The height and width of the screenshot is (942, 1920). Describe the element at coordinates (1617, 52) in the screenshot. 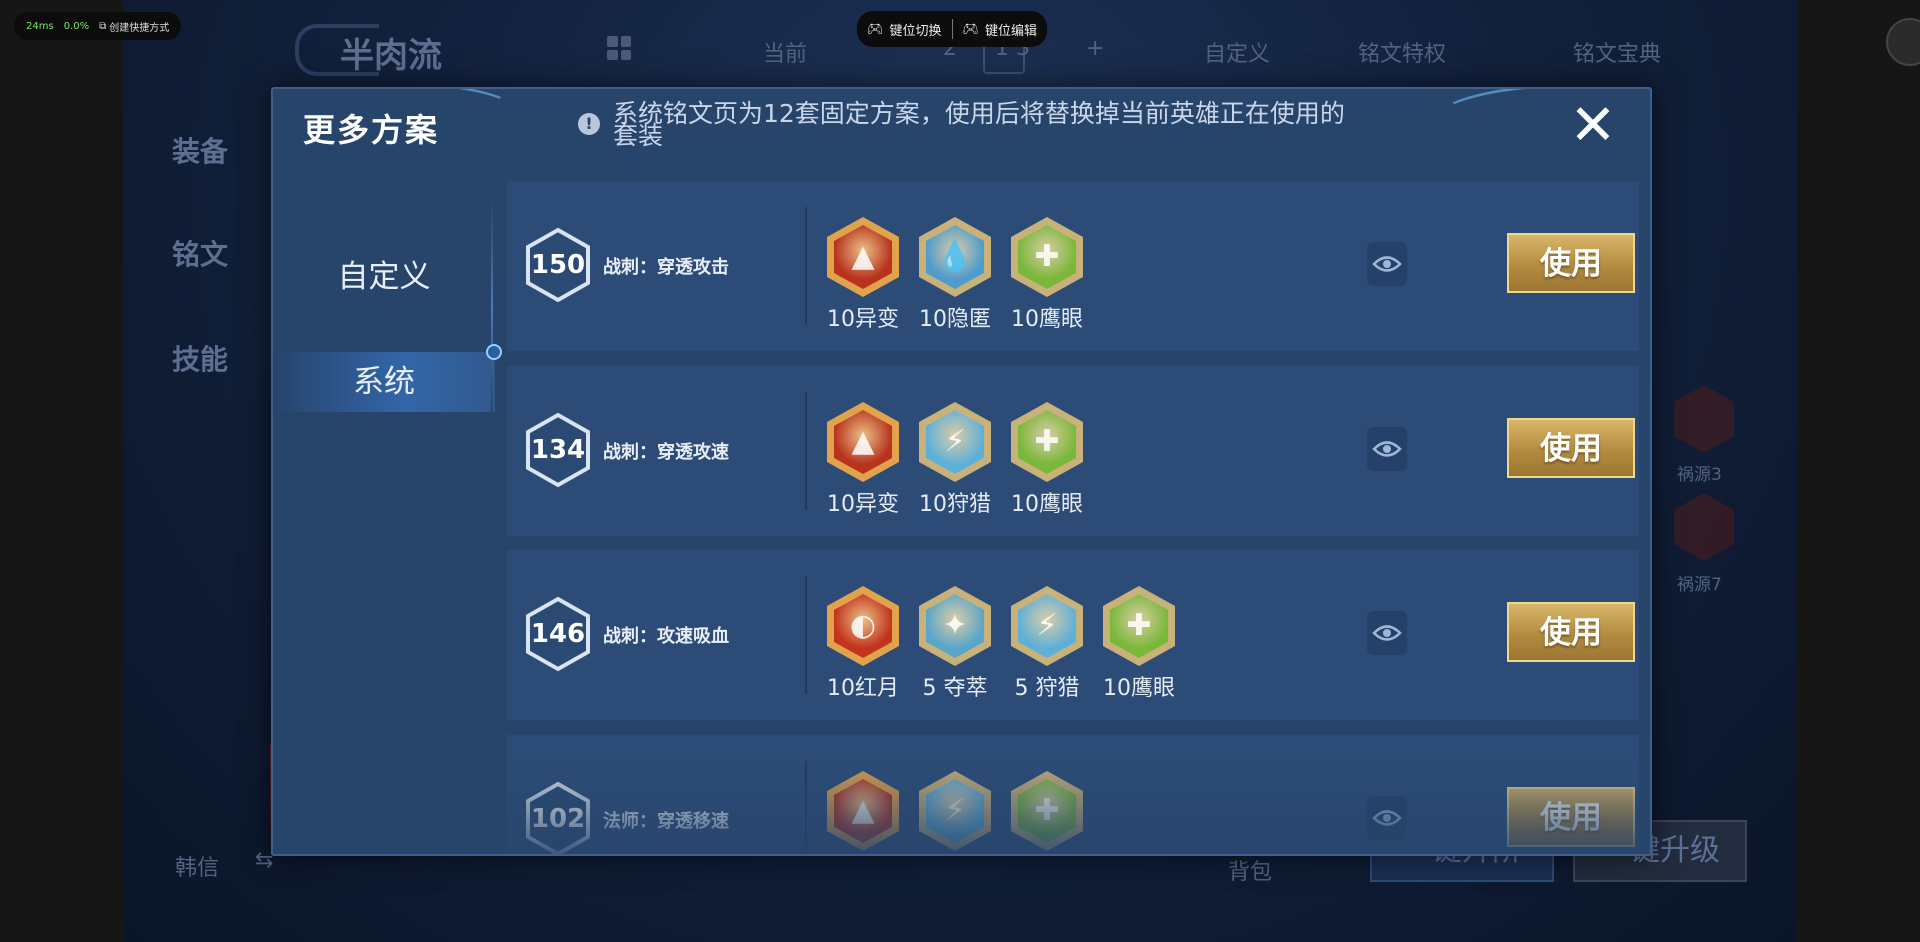

I see `rune-codex-button: 铭文宝典` at that location.